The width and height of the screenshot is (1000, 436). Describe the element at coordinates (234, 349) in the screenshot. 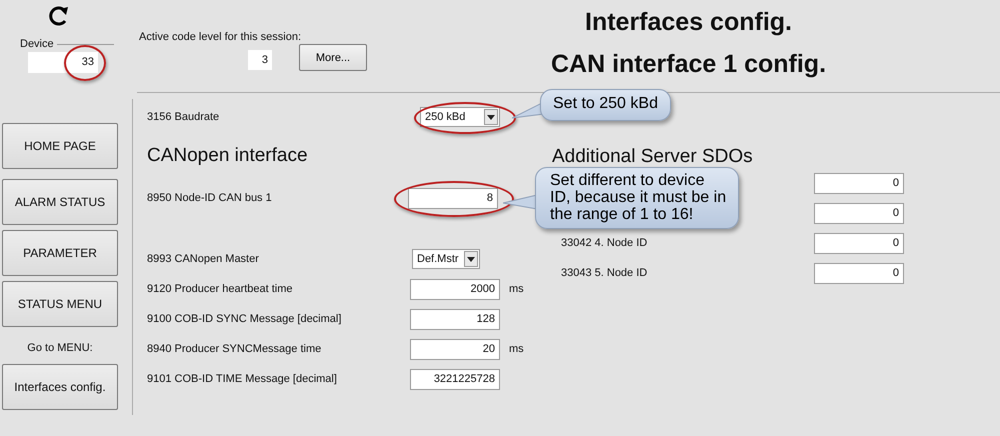

I see `field-label: 8940 Producer SYNCMessage time` at that location.